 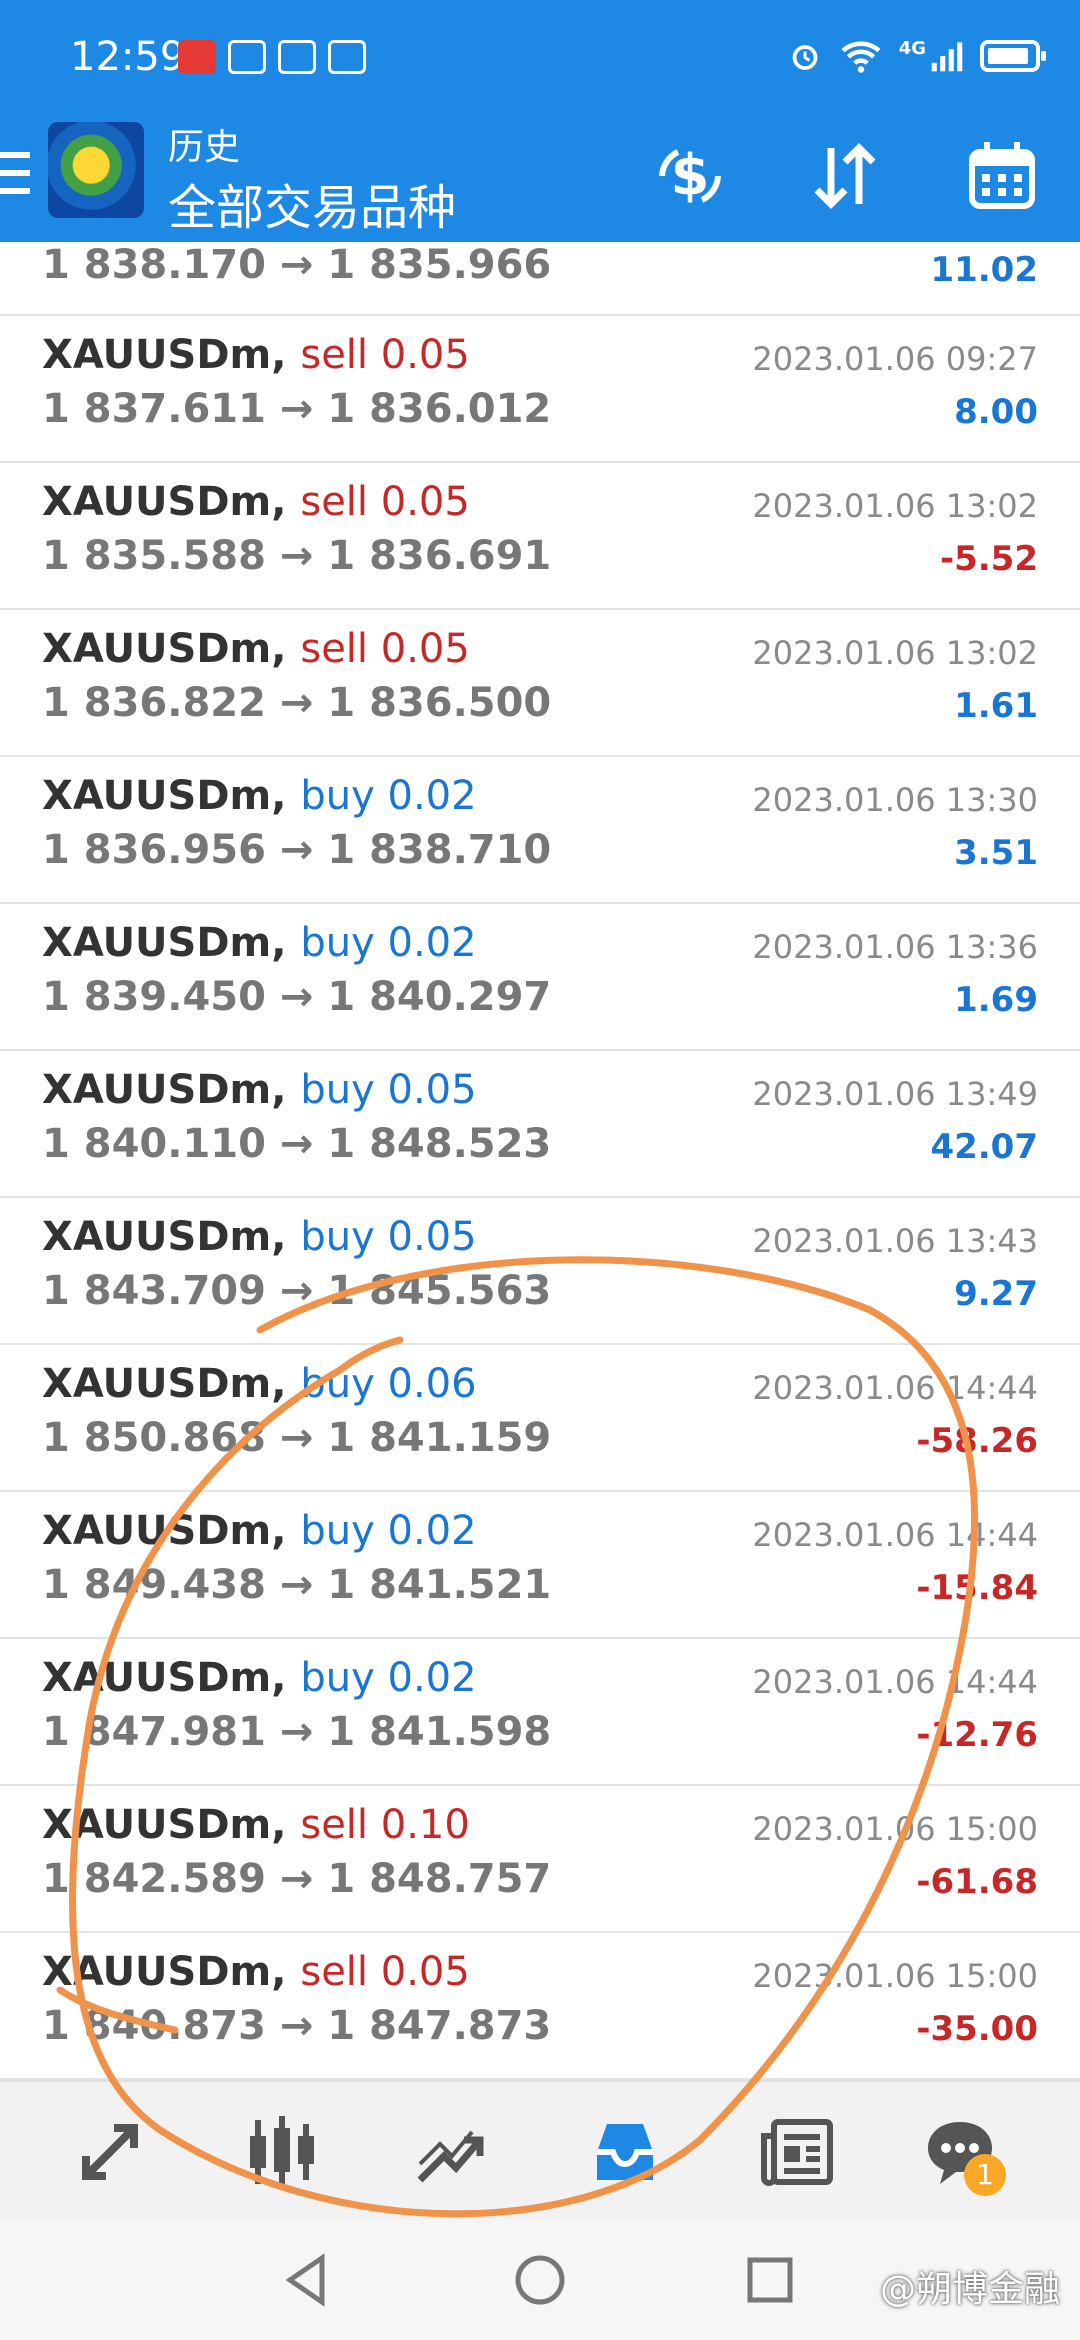 What do you see at coordinates (15, 179) in the screenshot?
I see `menu-icon` at bounding box center [15, 179].